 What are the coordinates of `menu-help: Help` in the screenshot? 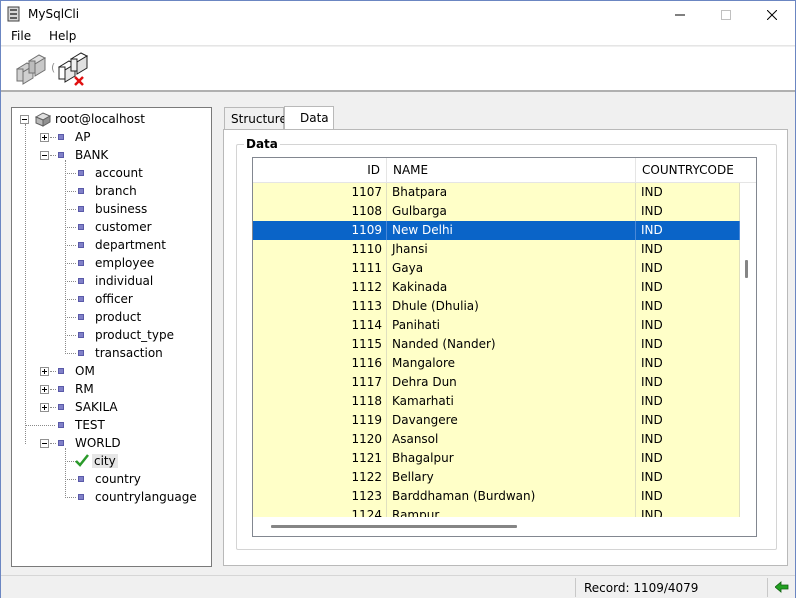 It's located at (62, 36).